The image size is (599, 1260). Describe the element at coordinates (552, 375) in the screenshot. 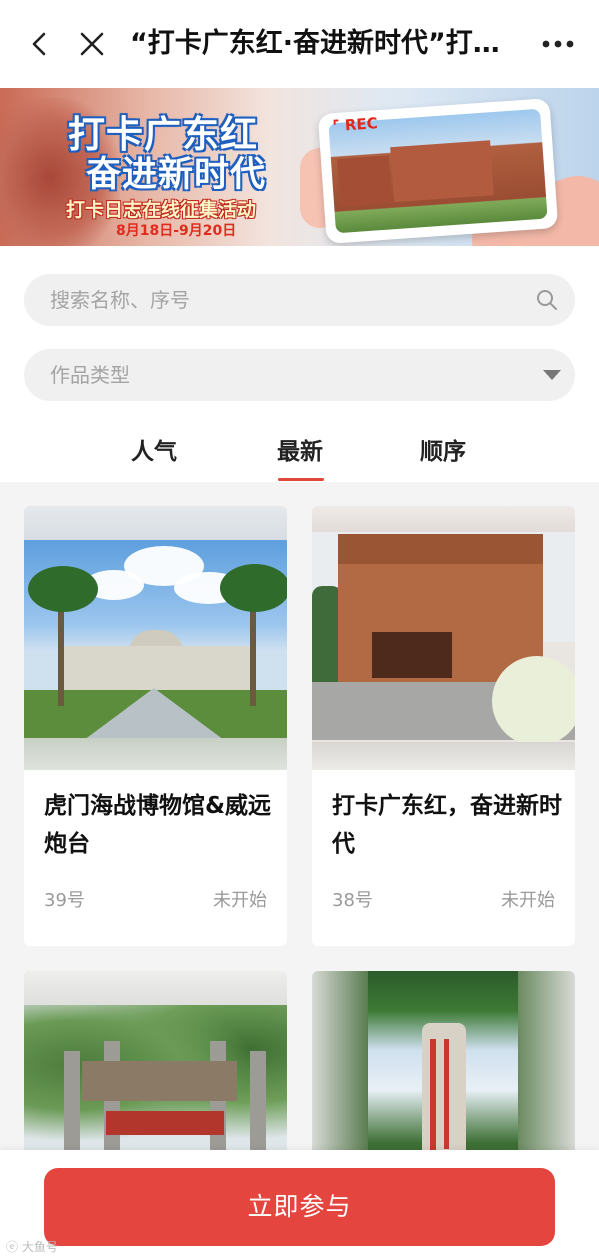

I see `dropdown-arrow-icon` at that location.